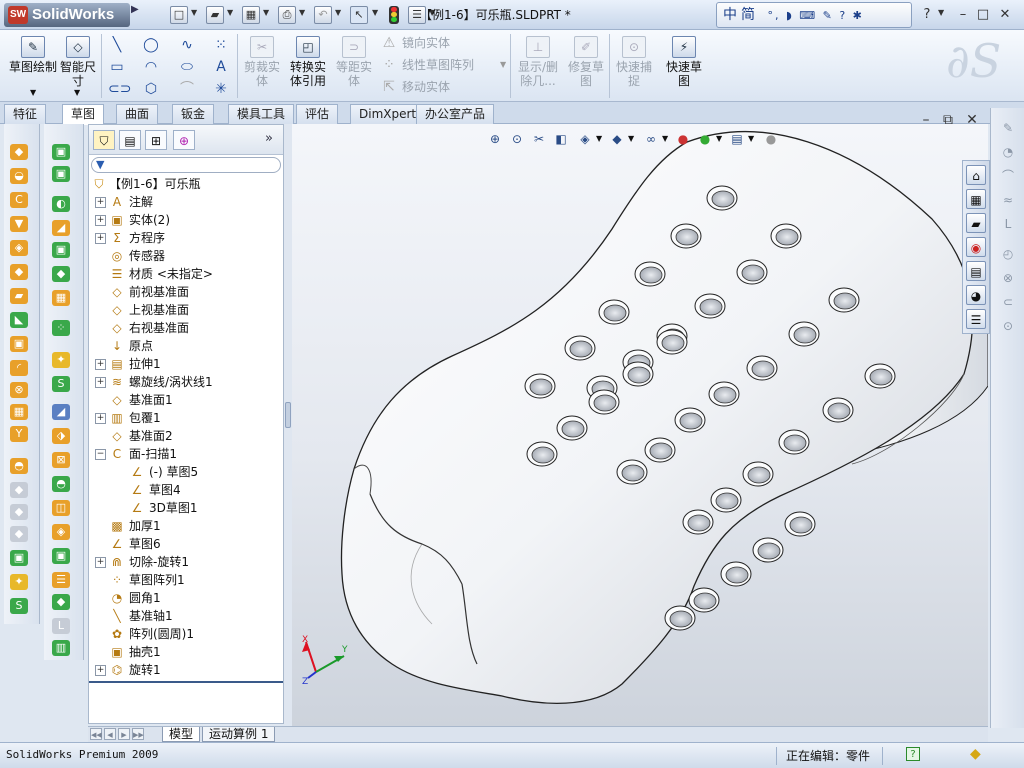 The width and height of the screenshot is (1024, 768). What do you see at coordinates (585, 139) in the screenshot?
I see `view-orientation-icon: ◈` at bounding box center [585, 139].